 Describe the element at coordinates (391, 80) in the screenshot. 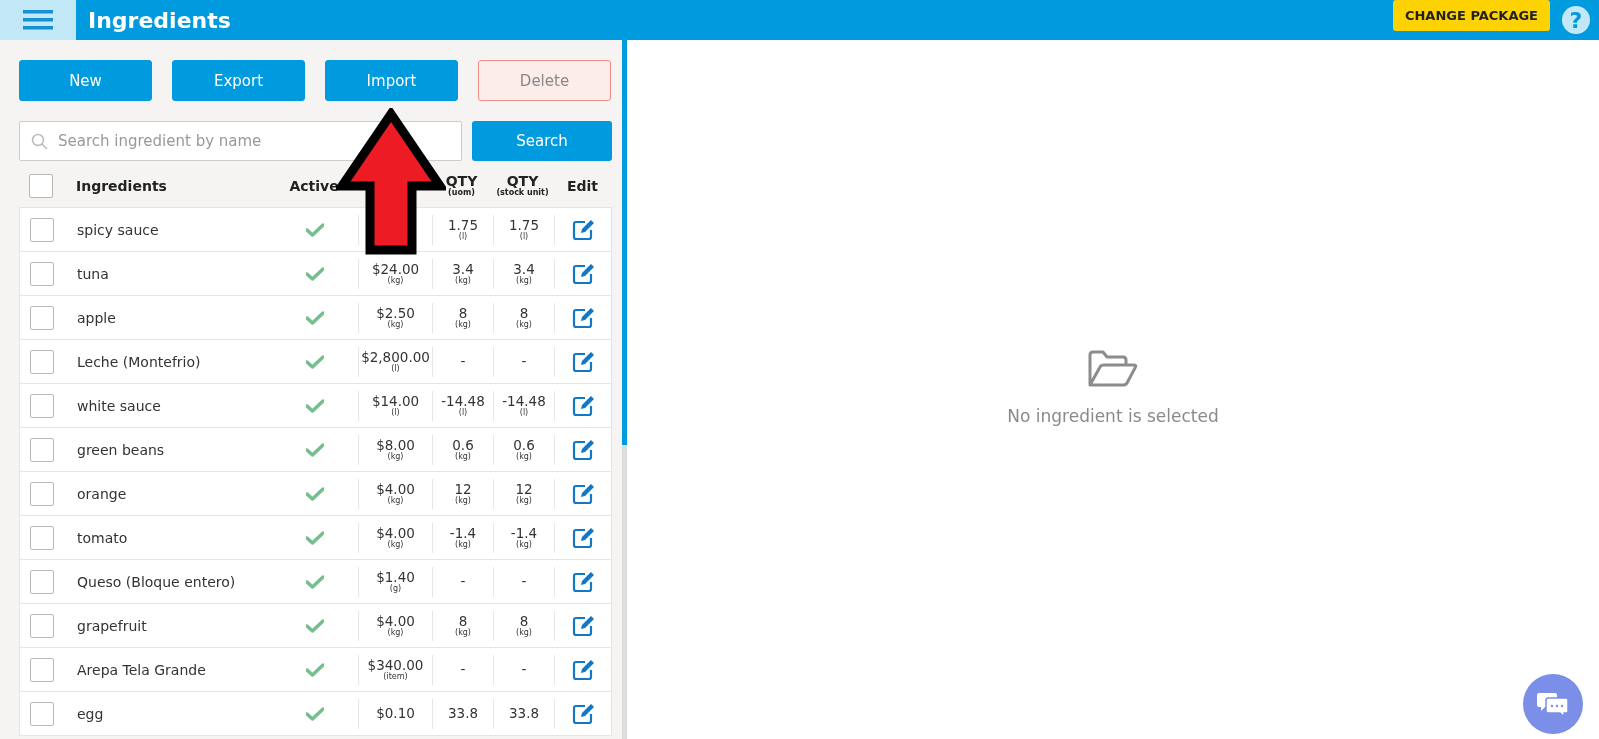

I see `toolbar-button: Import` at that location.